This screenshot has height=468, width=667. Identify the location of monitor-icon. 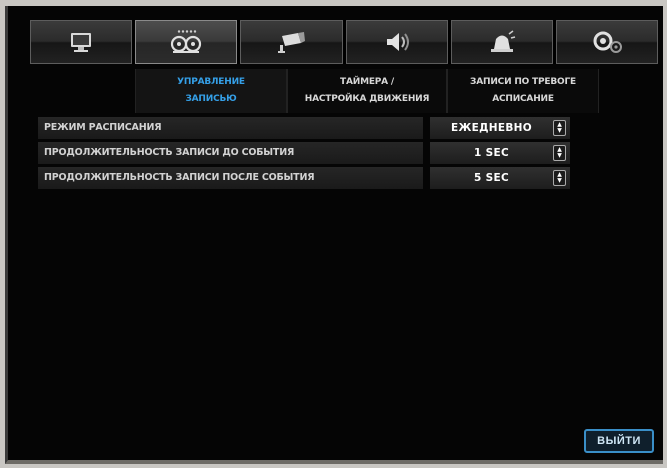
(81, 42).